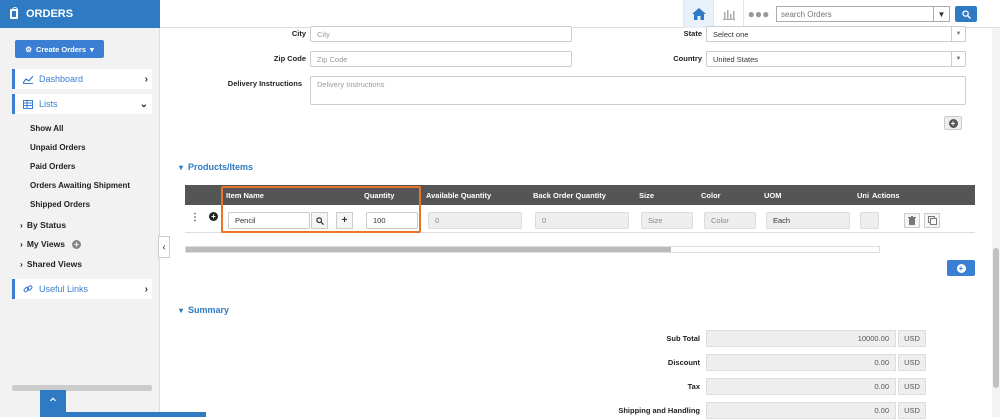  What do you see at coordinates (801, 386) in the screenshot?
I see `tax-value: 0.00` at bounding box center [801, 386].